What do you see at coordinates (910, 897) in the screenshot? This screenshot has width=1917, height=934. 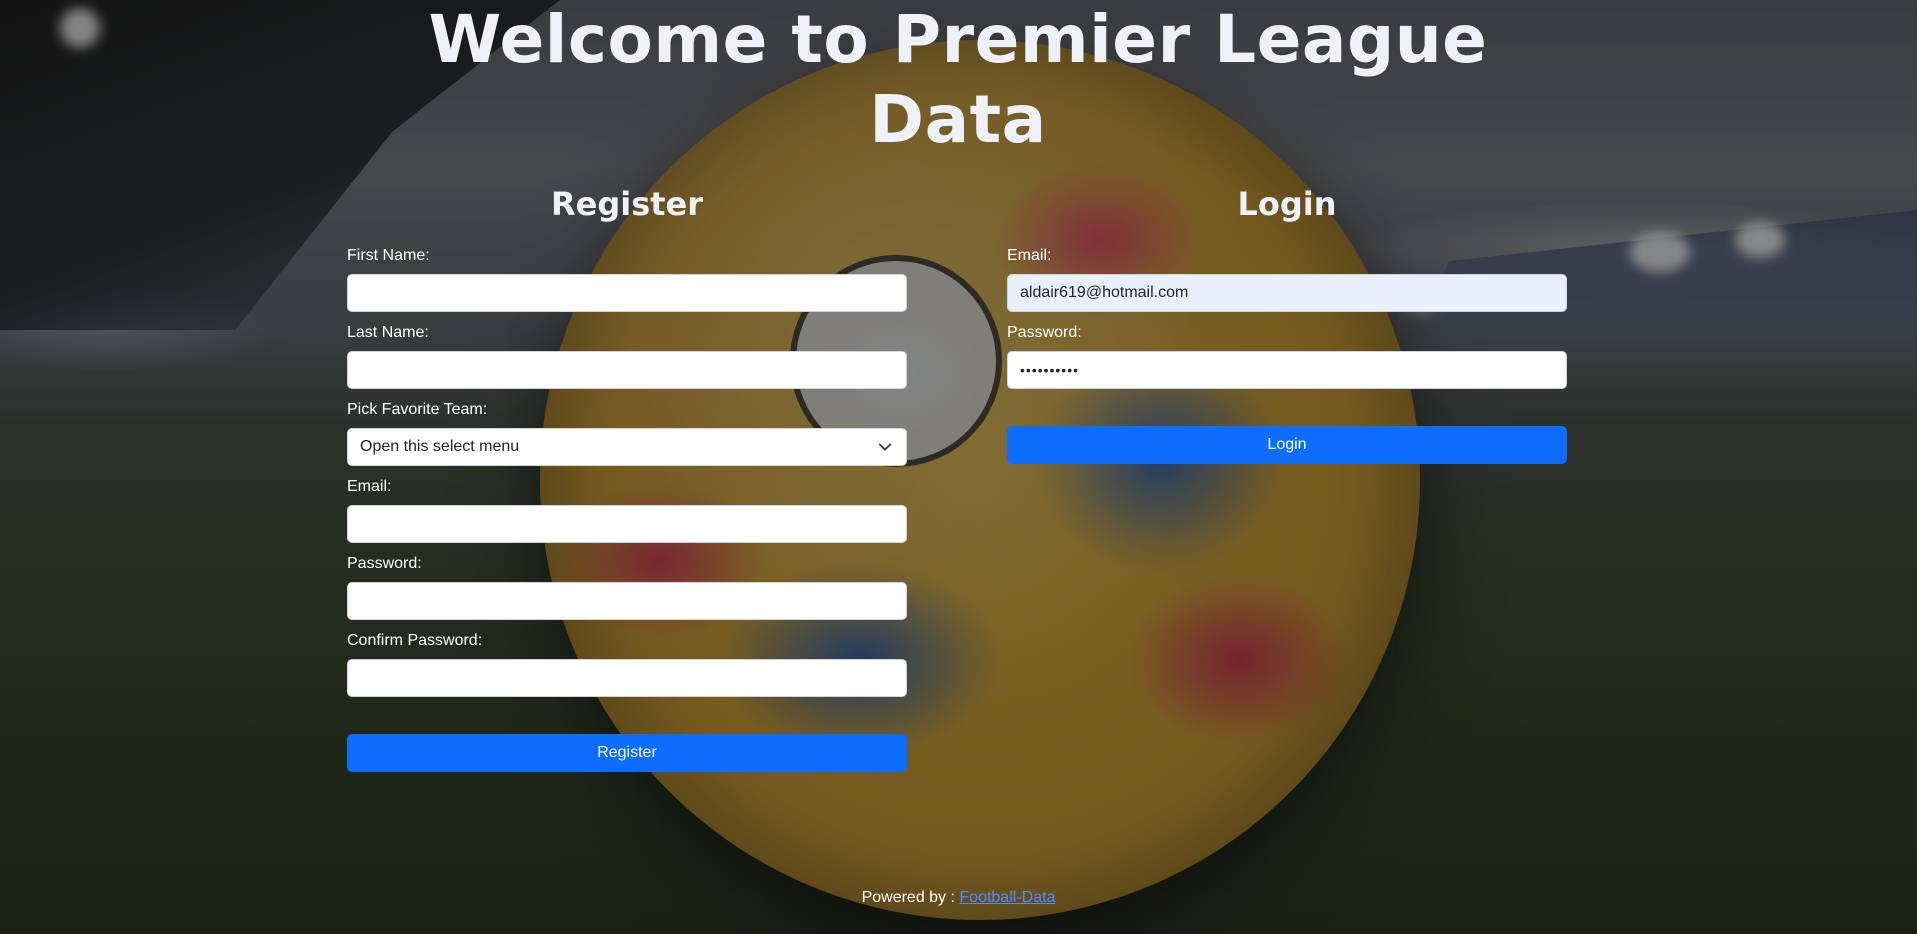 I see `powered-by-text: Powered by :` at bounding box center [910, 897].